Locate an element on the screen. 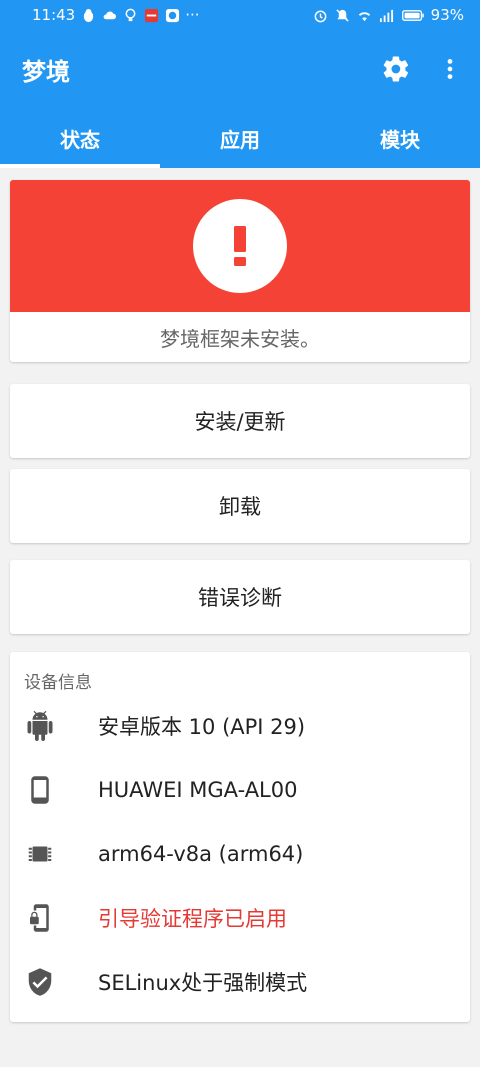 The width and height of the screenshot is (480, 1067). alarm-icon is located at coordinates (321, 15).